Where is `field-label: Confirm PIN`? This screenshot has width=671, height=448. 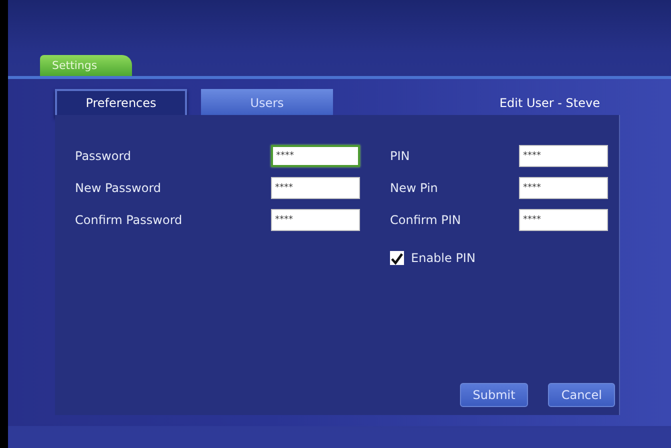 field-label: Confirm PIN is located at coordinates (426, 220).